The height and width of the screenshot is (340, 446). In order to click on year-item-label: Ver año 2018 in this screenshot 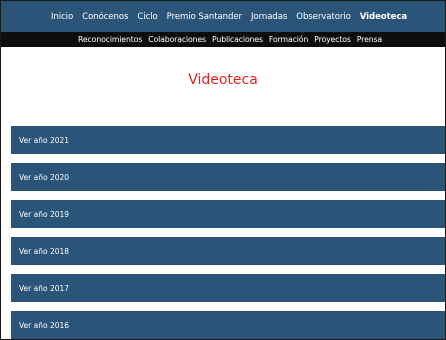, I will do `click(44, 251)`.